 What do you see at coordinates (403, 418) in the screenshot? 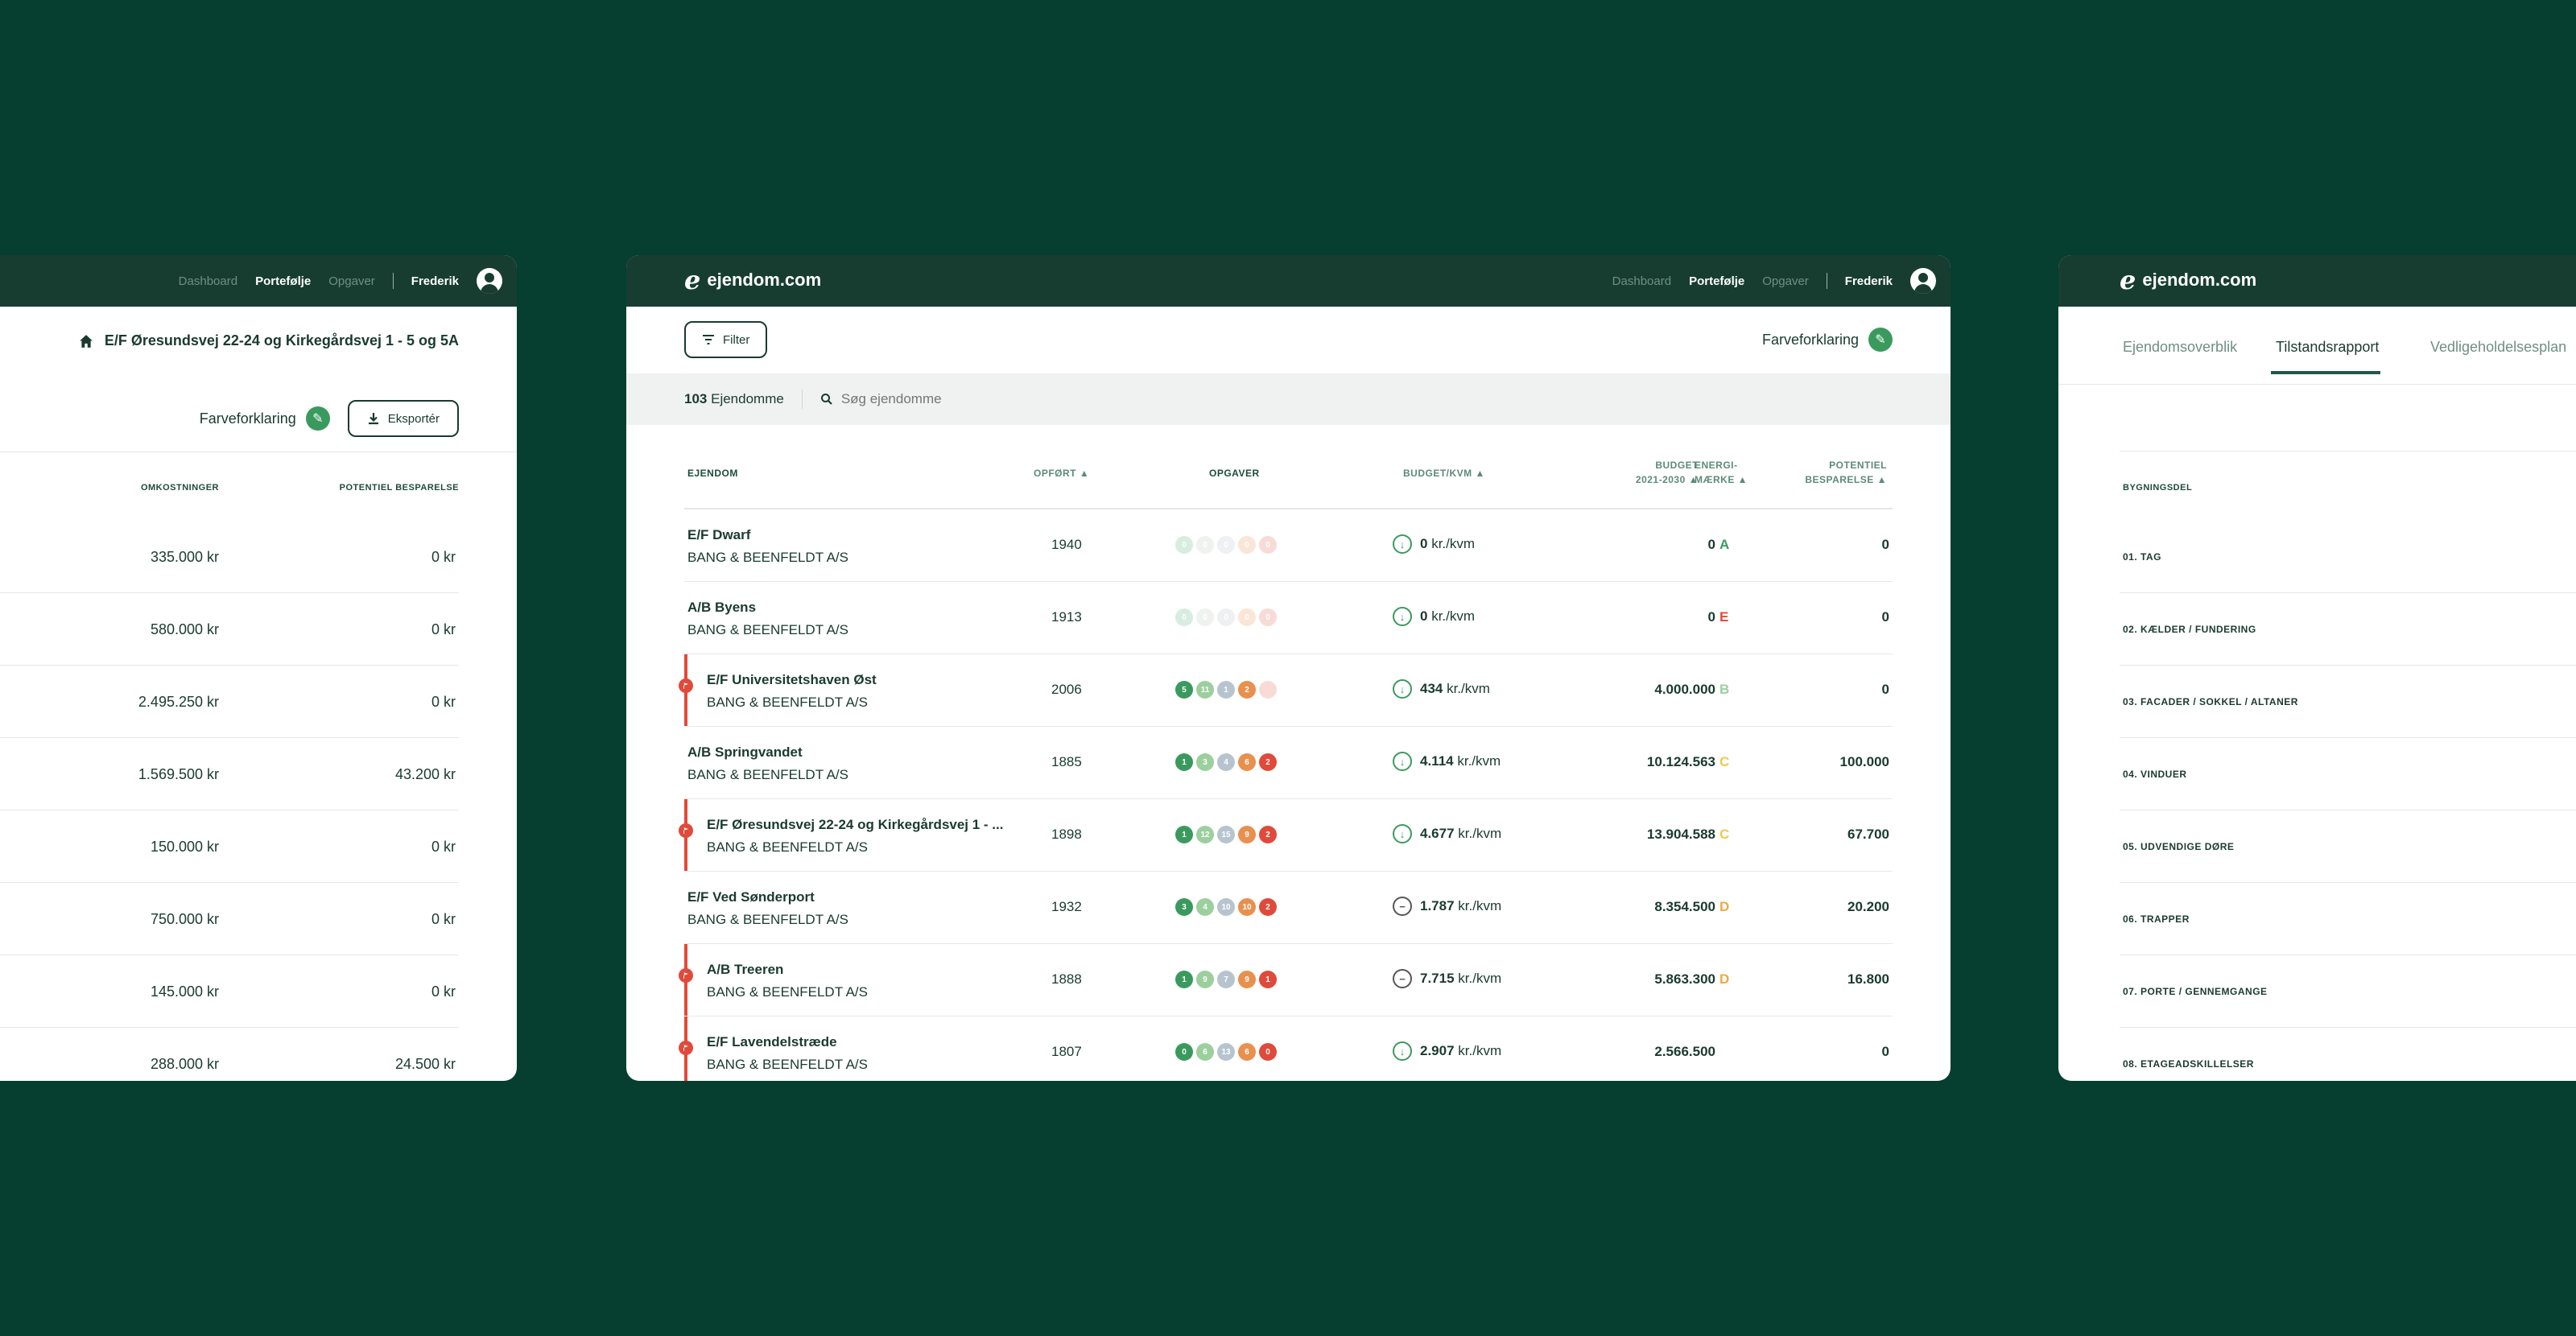
I see `export-button: Eksportér` at bounding box center [403, 418].